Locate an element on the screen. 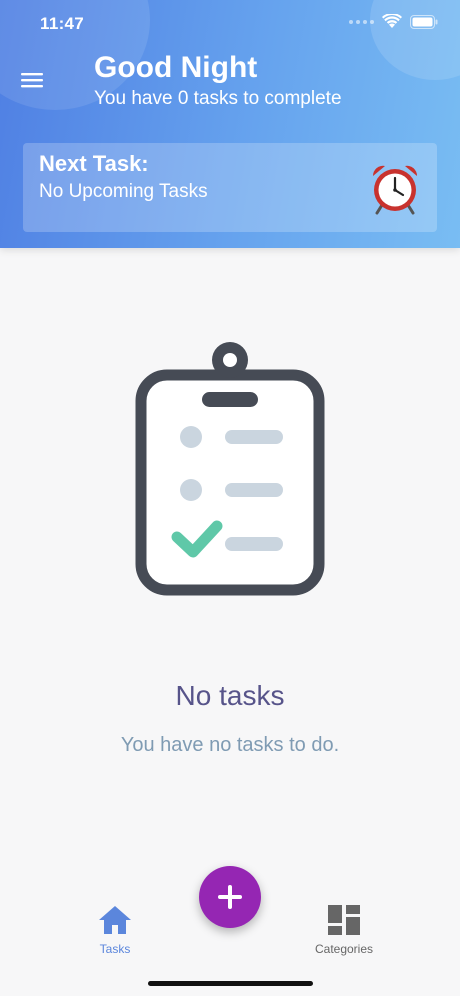 The image size is (460, 996). empty-state-title: No tasks is located at coordinates (230, 695).